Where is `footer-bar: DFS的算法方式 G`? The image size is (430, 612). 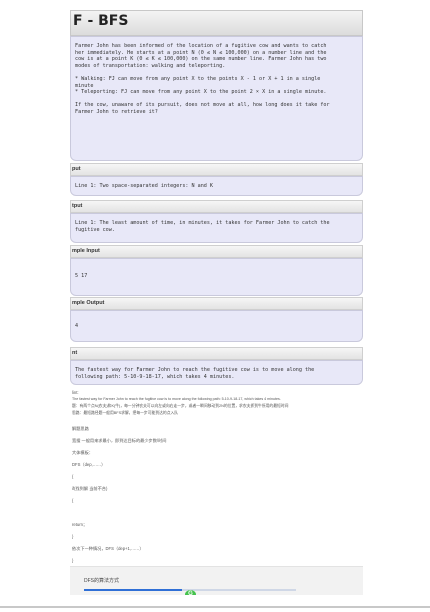
footer-bar: DFS的算法方式 G is located at coordinates (216, 580).